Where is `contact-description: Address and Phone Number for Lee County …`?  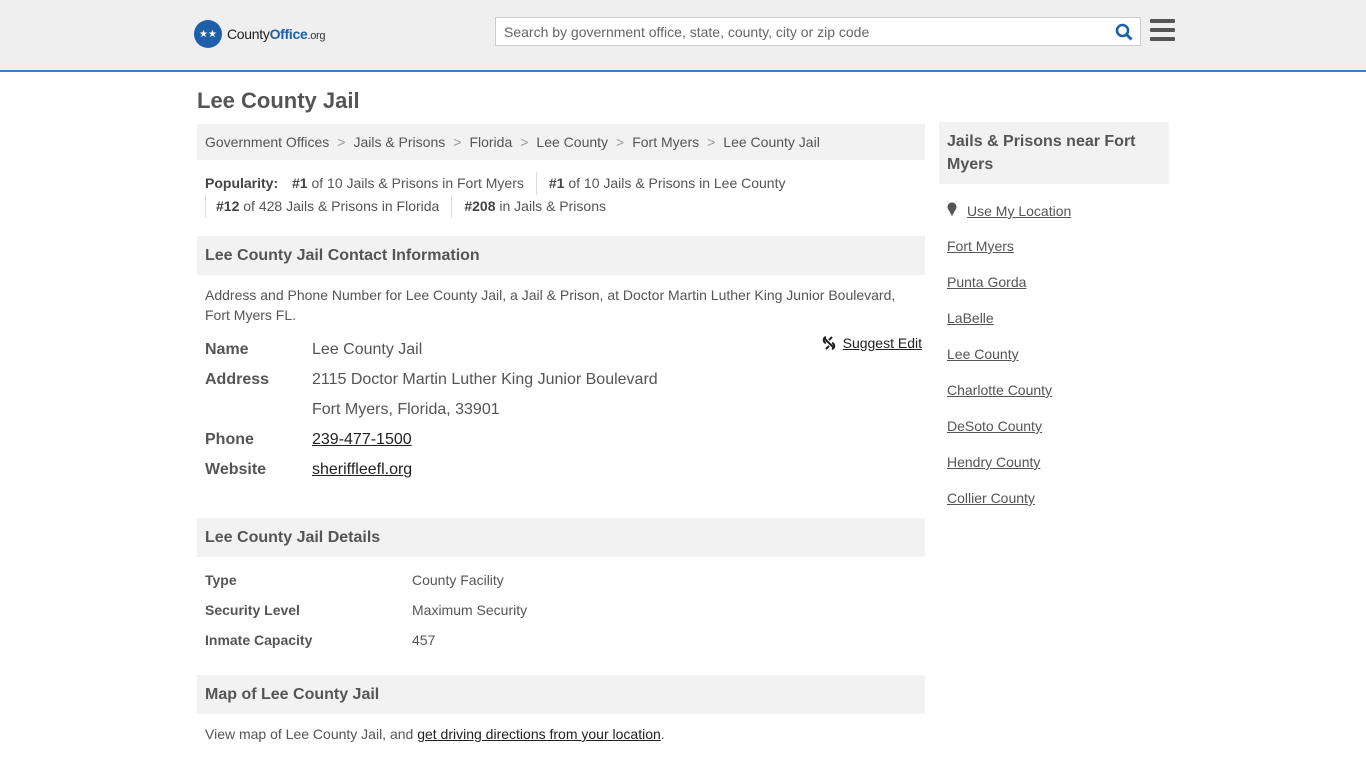 contact-description: Address and Phone Number for Lee County … is located at coordinates (550, 305).